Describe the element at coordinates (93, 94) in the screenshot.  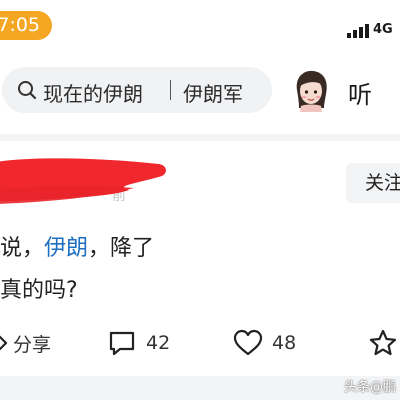
I see `search-query: 现在的伊朗` at that location.